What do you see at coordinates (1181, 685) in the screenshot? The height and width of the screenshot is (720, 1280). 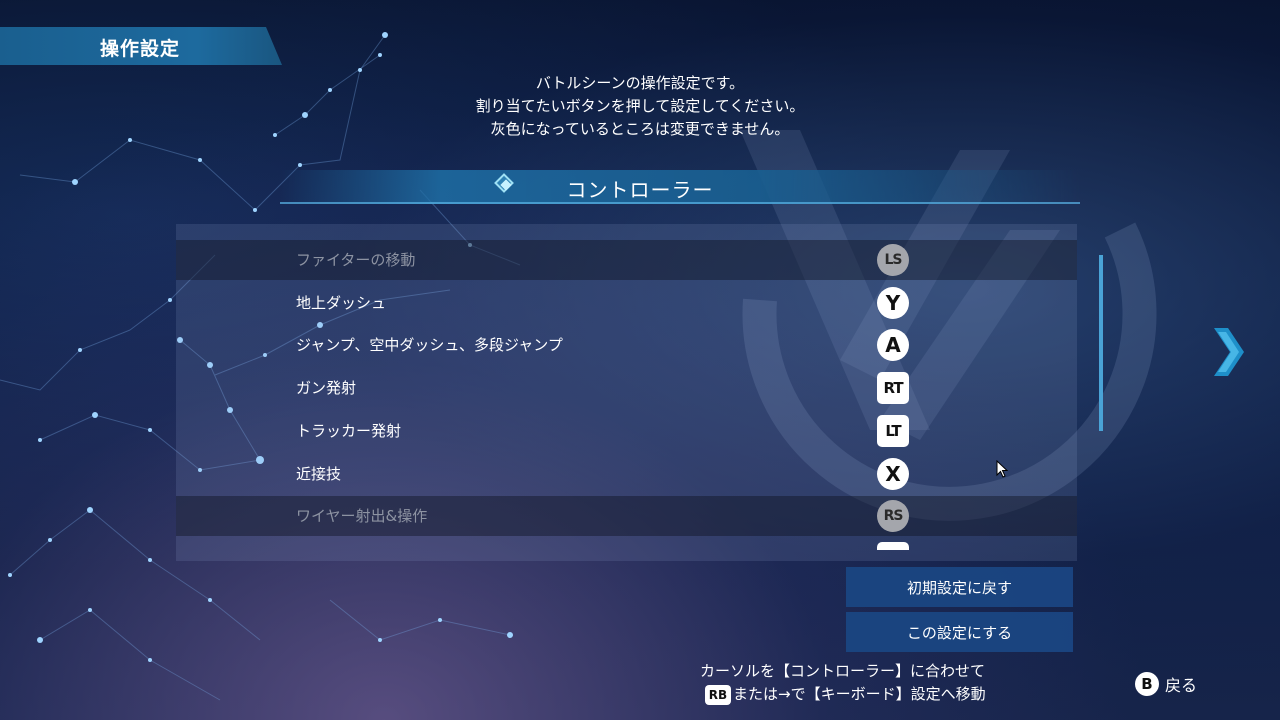 I see `back-label: 戻る` at bounding box center [1181, 685].